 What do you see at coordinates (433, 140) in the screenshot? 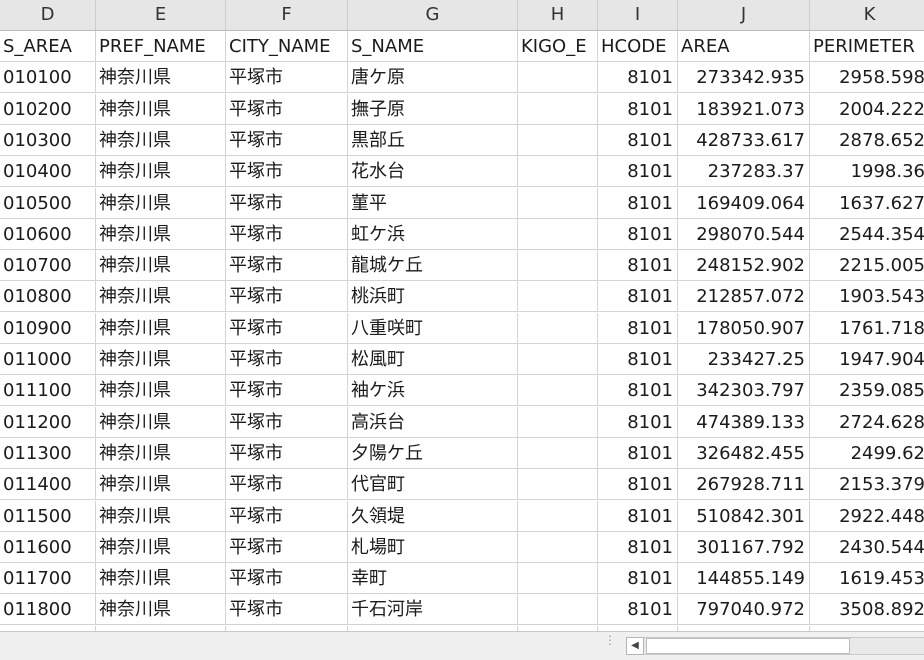
I see `cell-s-name: 黒部丘` at bounding box center [433, 140].